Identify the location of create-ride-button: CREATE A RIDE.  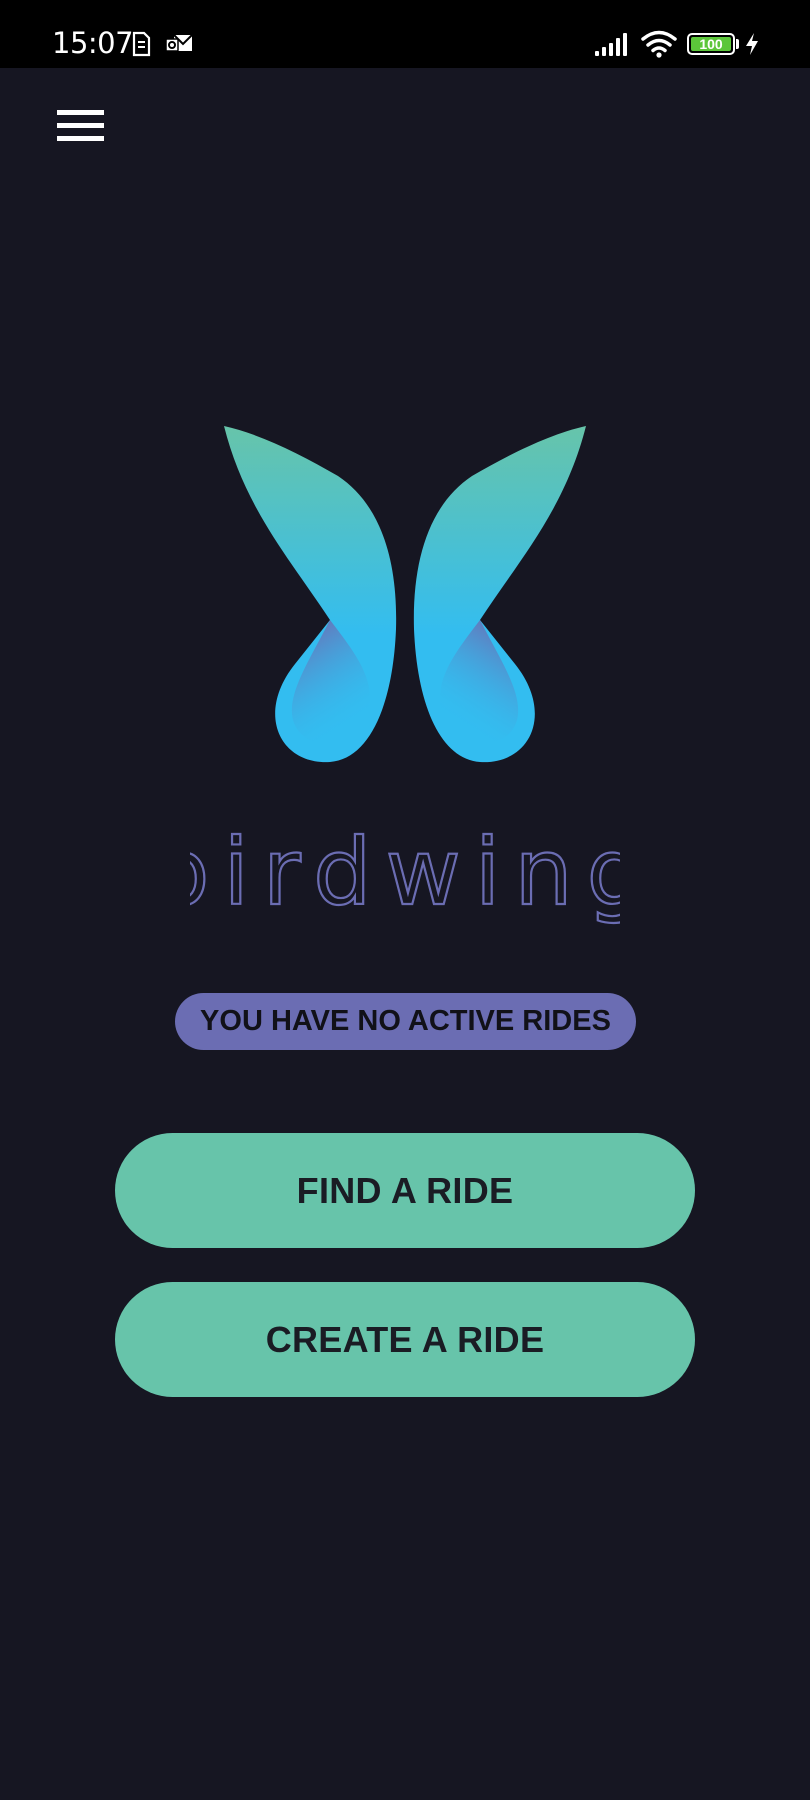
(405, 1339).